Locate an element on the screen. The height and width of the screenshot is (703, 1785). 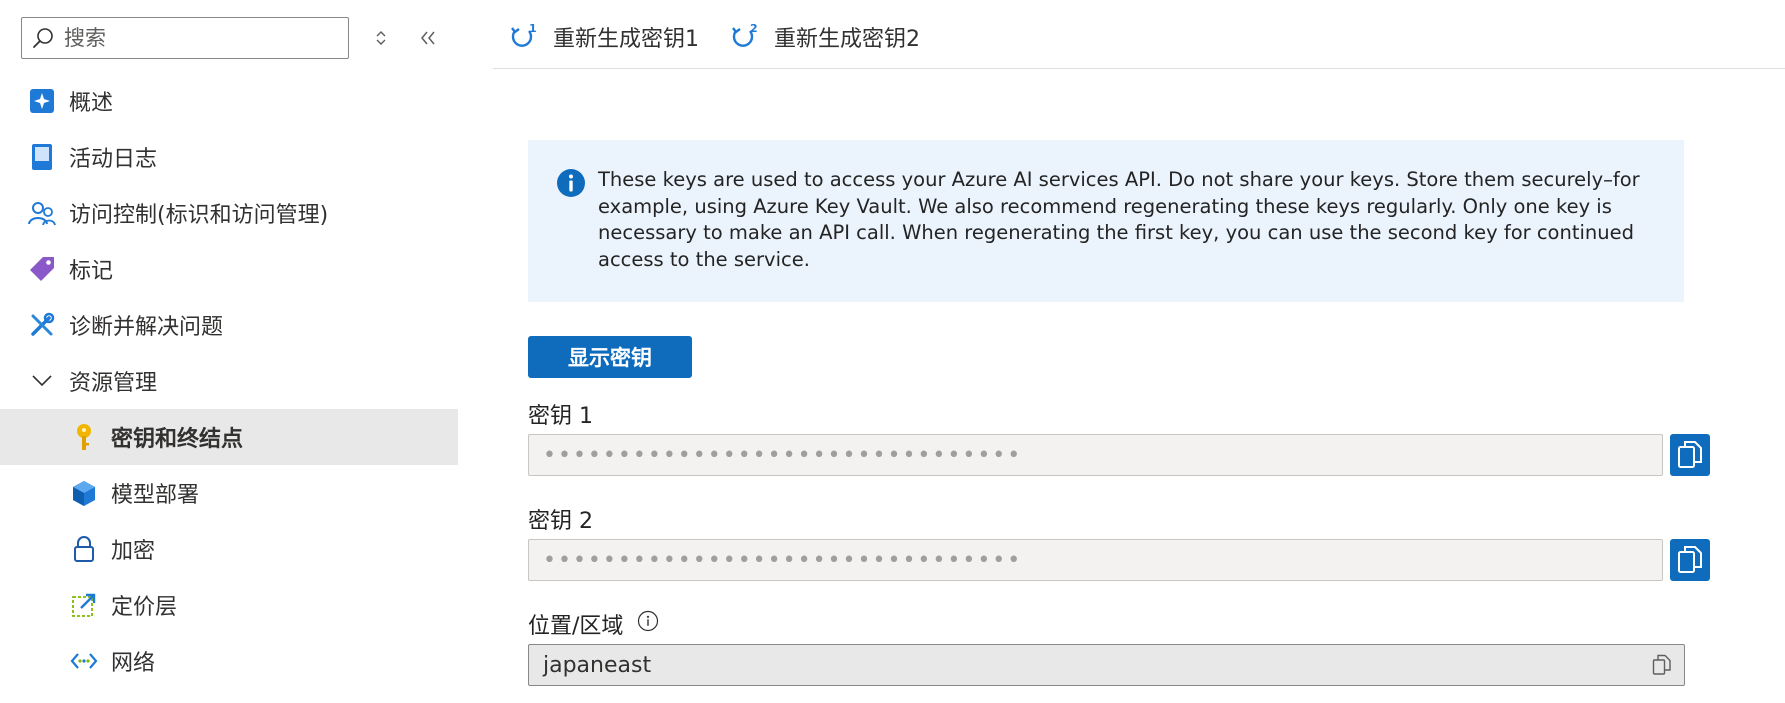
regenerate-key1-button: 1 重新生成密钥1 is located at coordinates (604, 37).